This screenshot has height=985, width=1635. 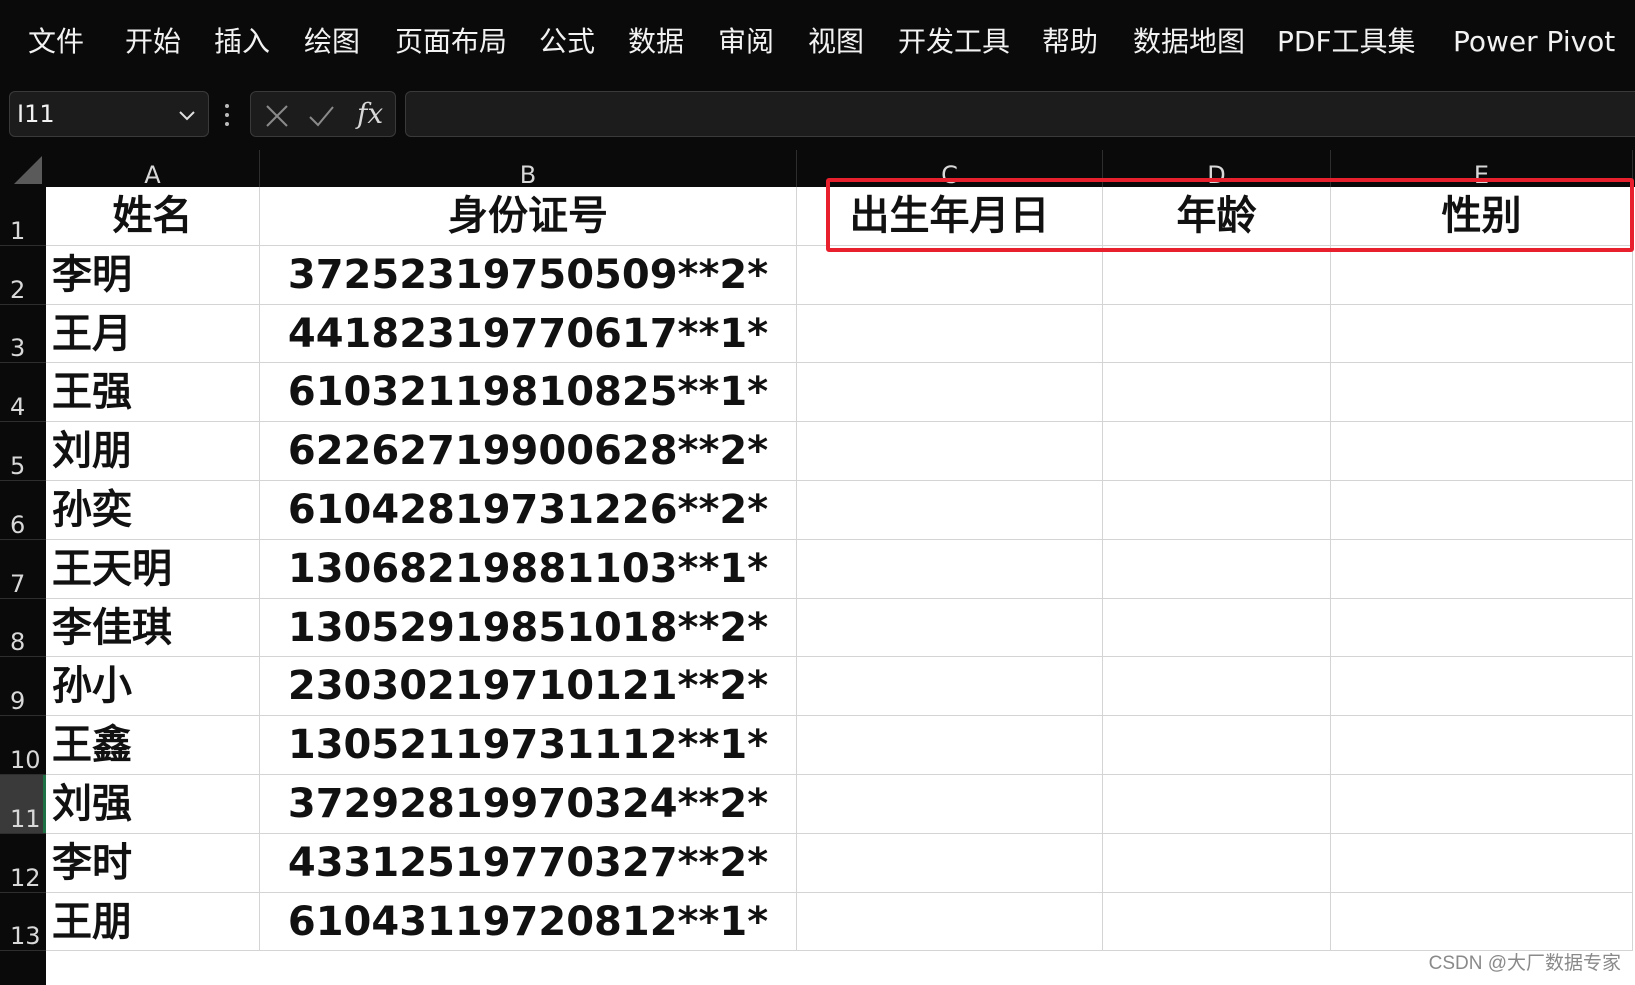 I want to click on name-cell: 王天明, so click(x=153, y=569).